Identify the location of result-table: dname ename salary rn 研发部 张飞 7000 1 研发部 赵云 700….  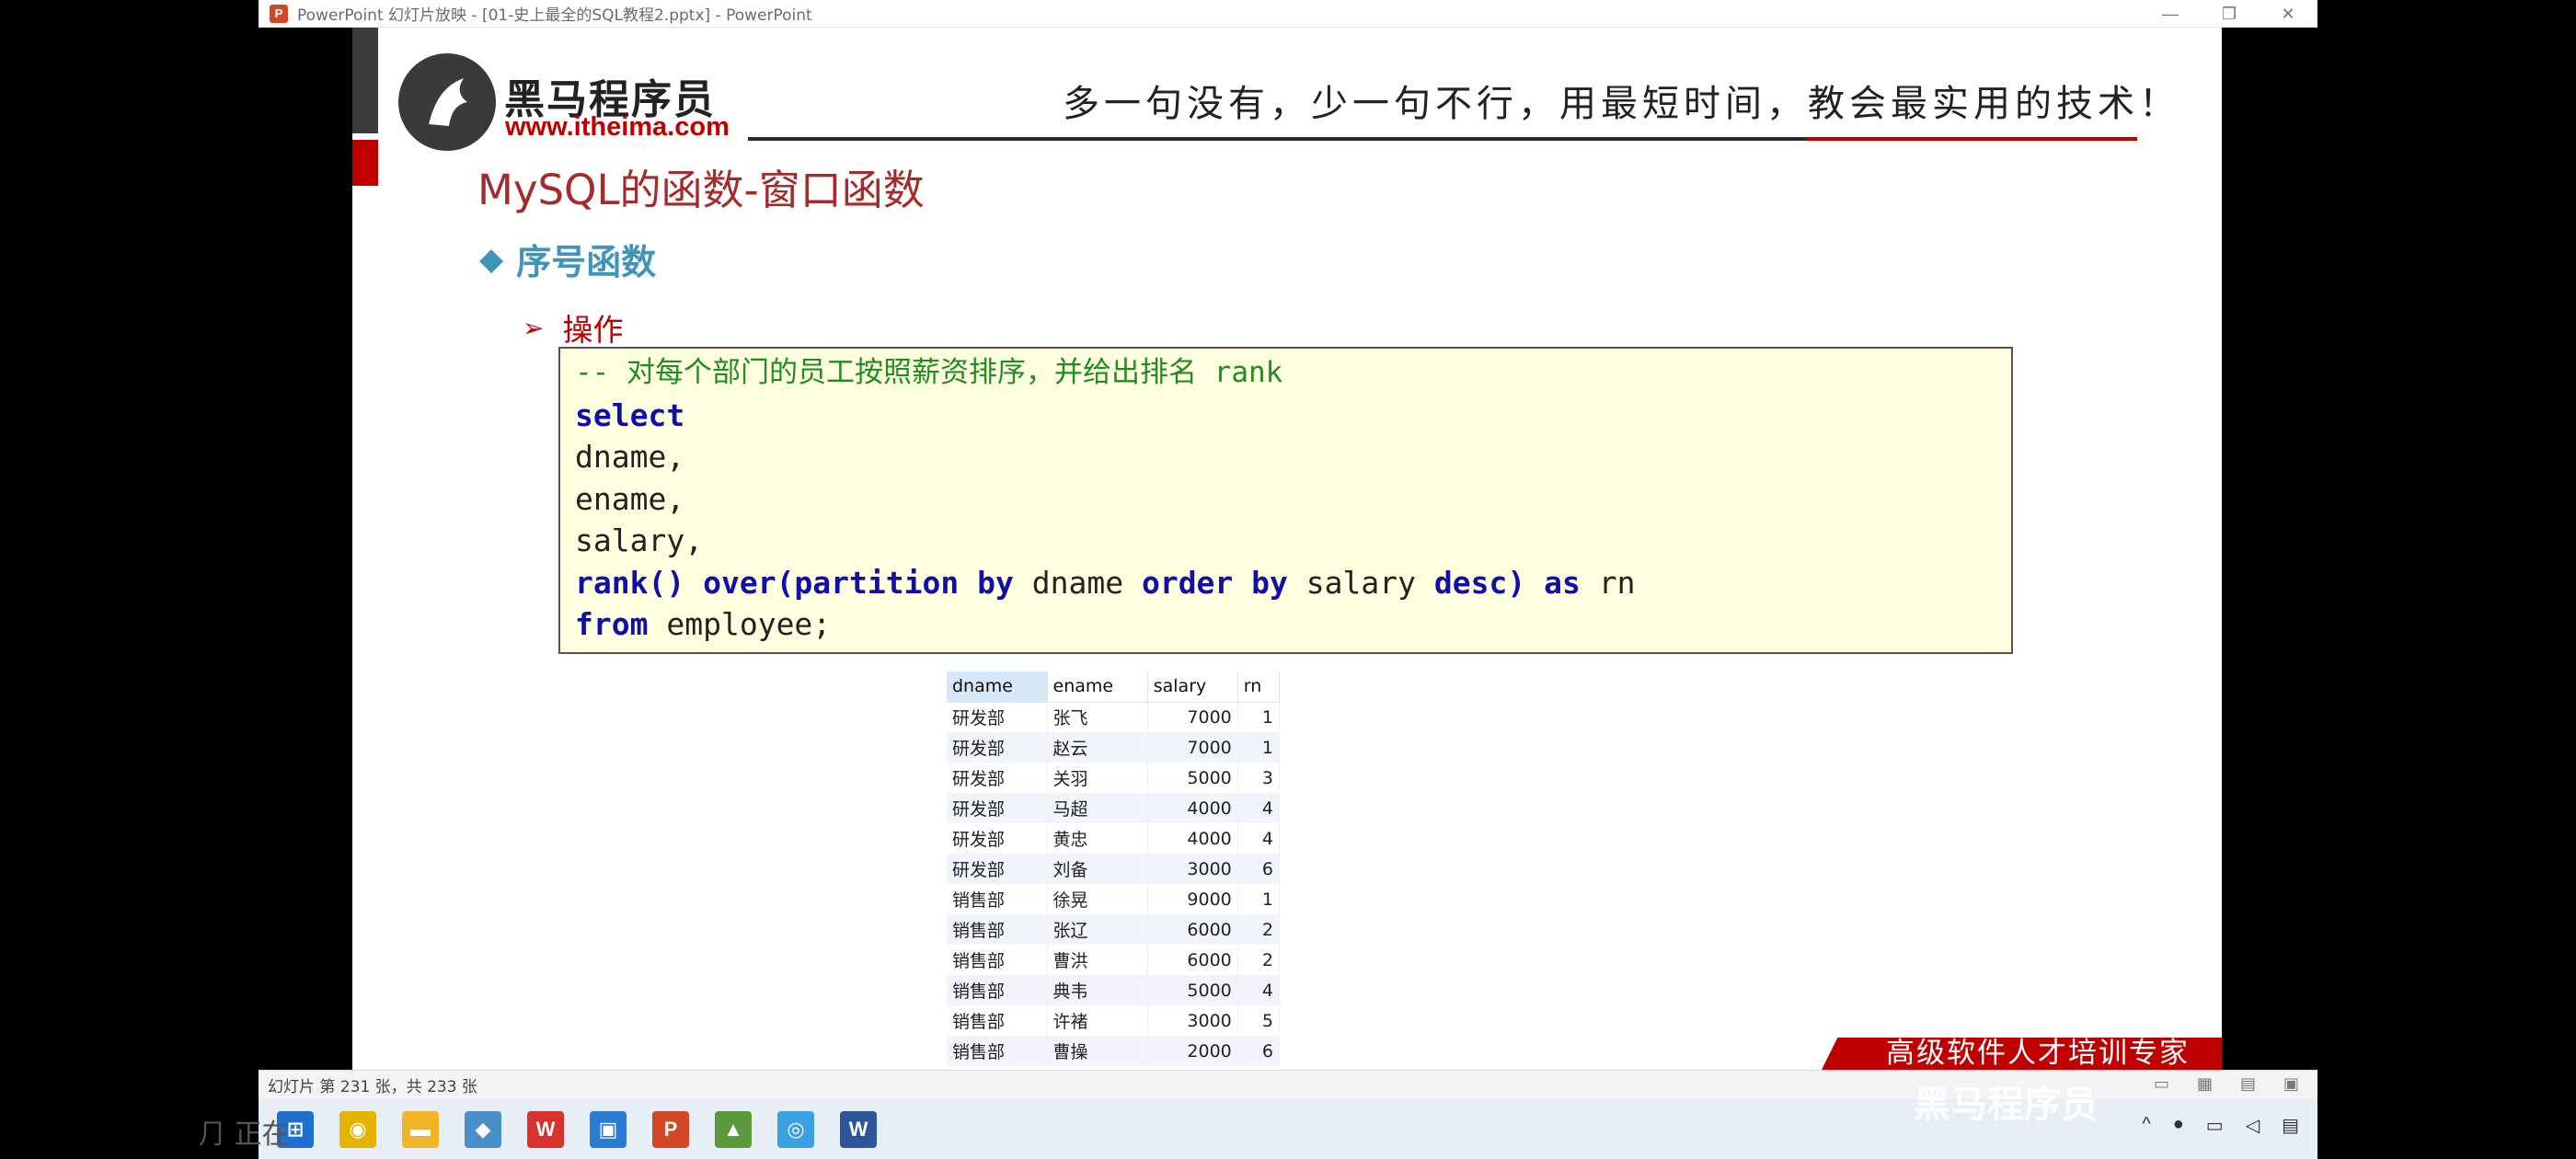
(1114, 868).